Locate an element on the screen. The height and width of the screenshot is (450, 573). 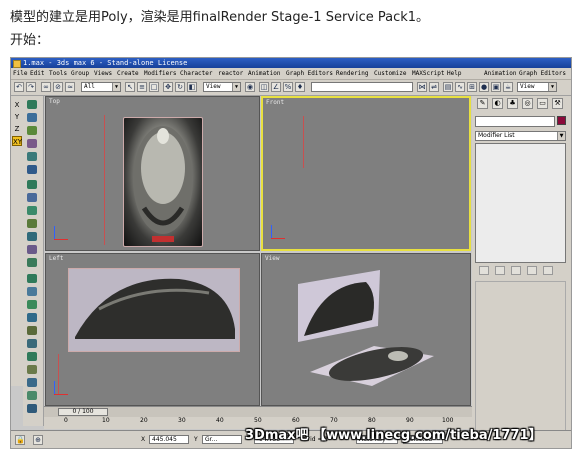
object-name-field is located at coordinates (515, 121).